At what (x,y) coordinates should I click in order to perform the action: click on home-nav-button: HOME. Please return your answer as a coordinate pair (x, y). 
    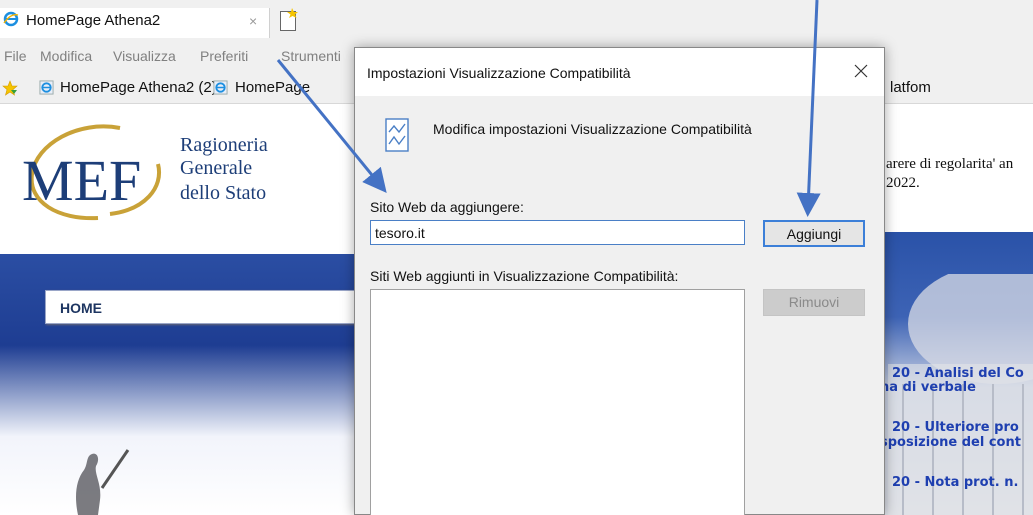
    Looking at the image, I should click on (205, 307).